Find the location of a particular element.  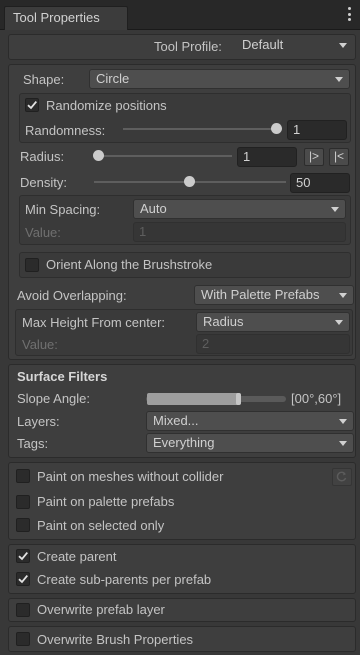

randomness-slider-knob is located at coordinates (276, 128).